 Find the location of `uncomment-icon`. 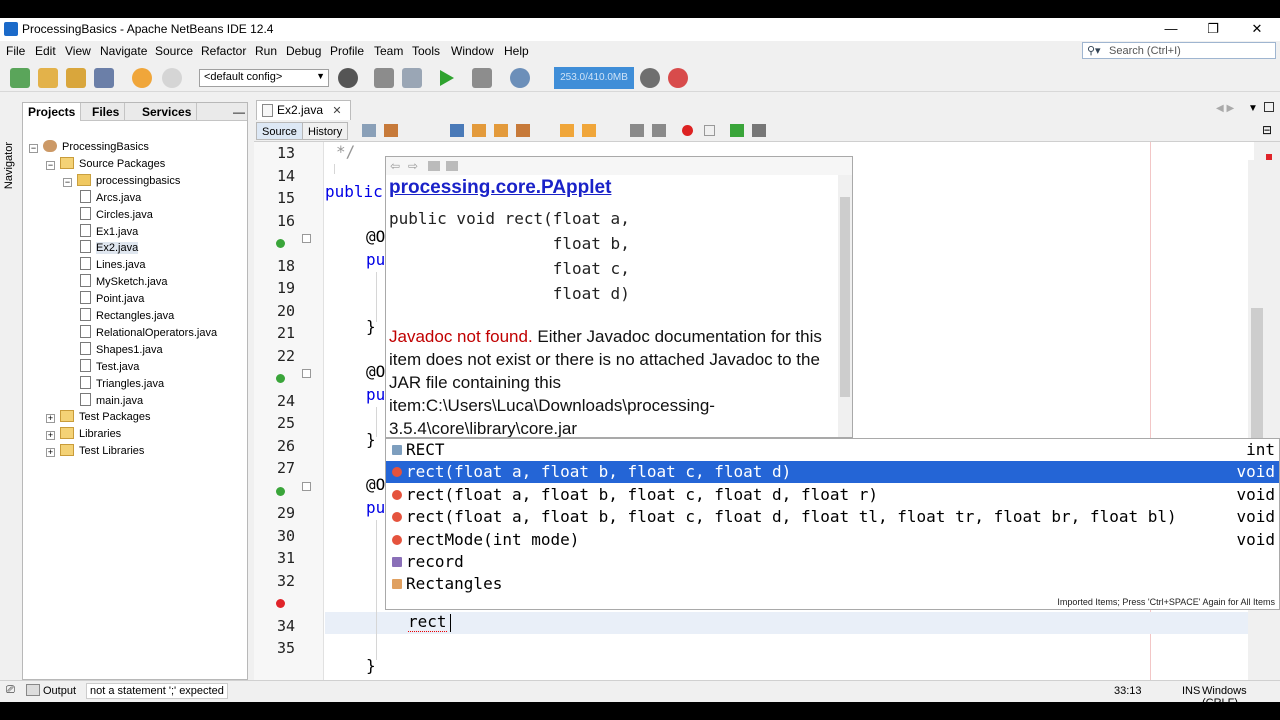

uncomment-icon is located at coordinates (759, 130).